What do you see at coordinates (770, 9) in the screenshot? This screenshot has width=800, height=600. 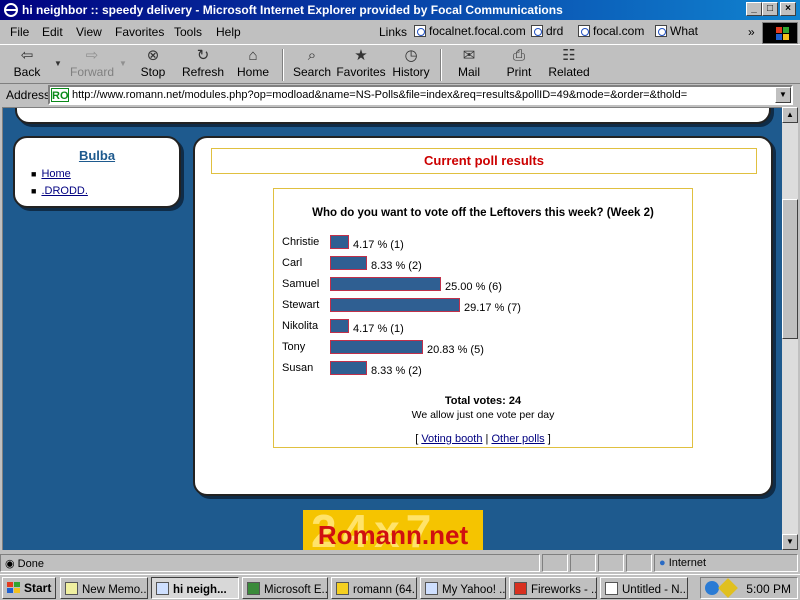 I see `maximize-button: □` at bounding box center [770, 9].